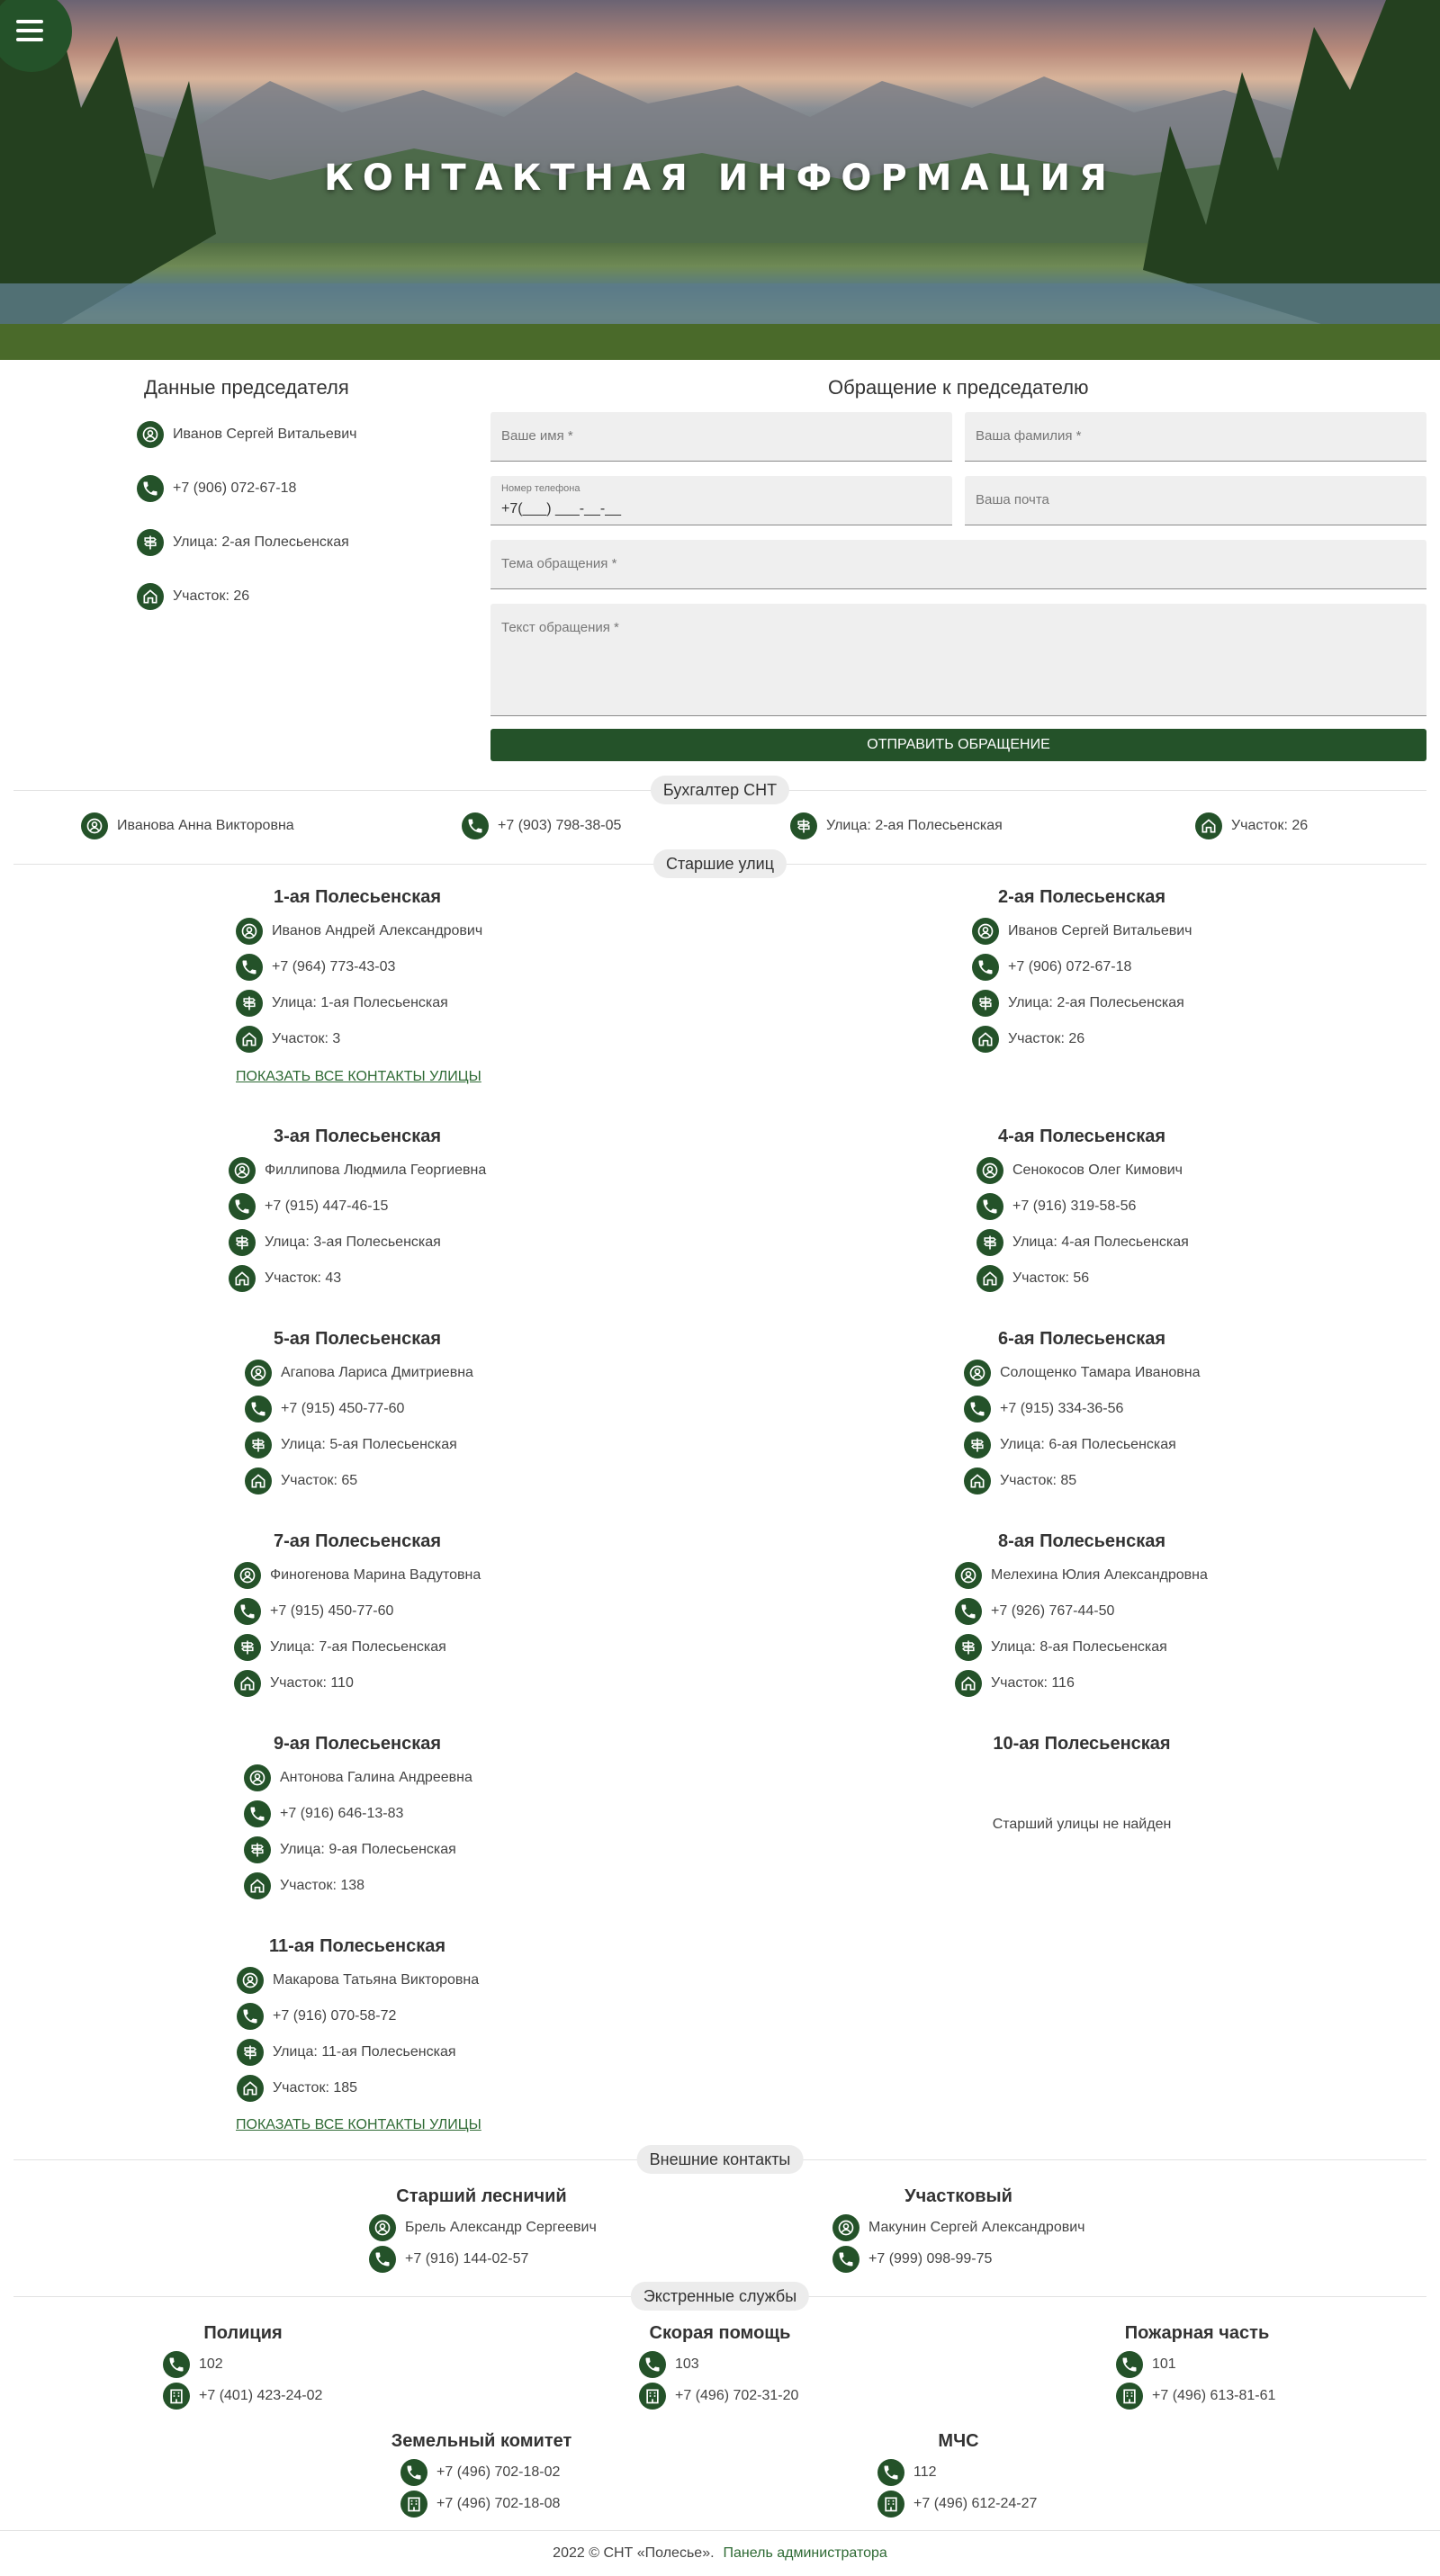 The image size is (1440, 2576). I want to click on street-elder-phone-text: +7 (915) 334-36-56, so click(1062, 1408).